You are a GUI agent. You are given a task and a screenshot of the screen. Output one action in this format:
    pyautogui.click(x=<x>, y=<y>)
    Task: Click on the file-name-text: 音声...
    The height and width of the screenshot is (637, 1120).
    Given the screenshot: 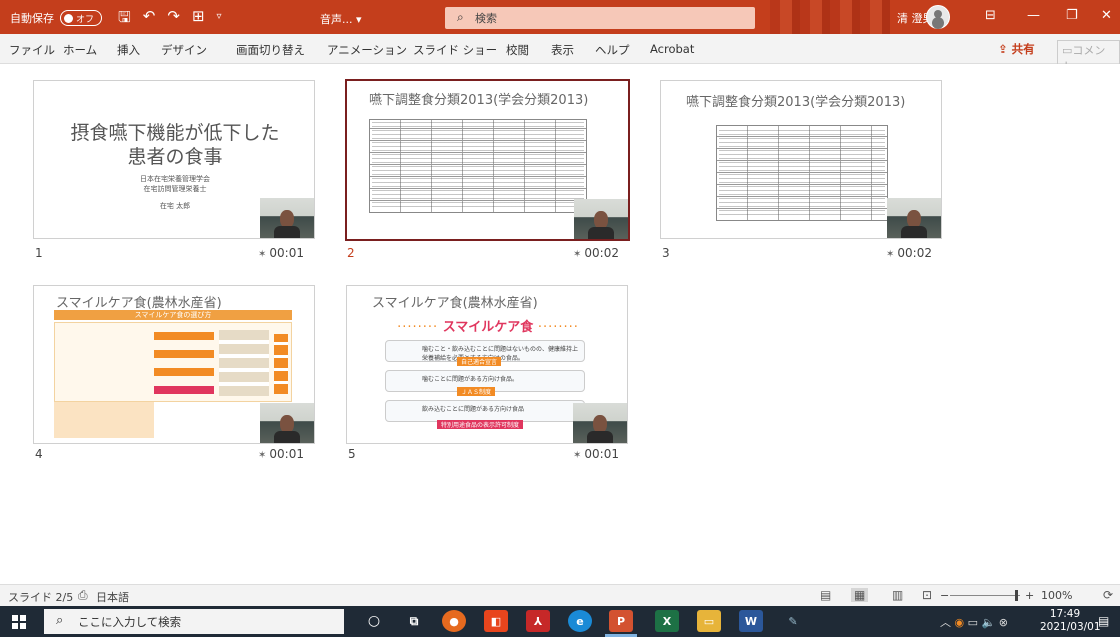 What is the action you would take?
    pyautogui.click(x=336, y=19)
    